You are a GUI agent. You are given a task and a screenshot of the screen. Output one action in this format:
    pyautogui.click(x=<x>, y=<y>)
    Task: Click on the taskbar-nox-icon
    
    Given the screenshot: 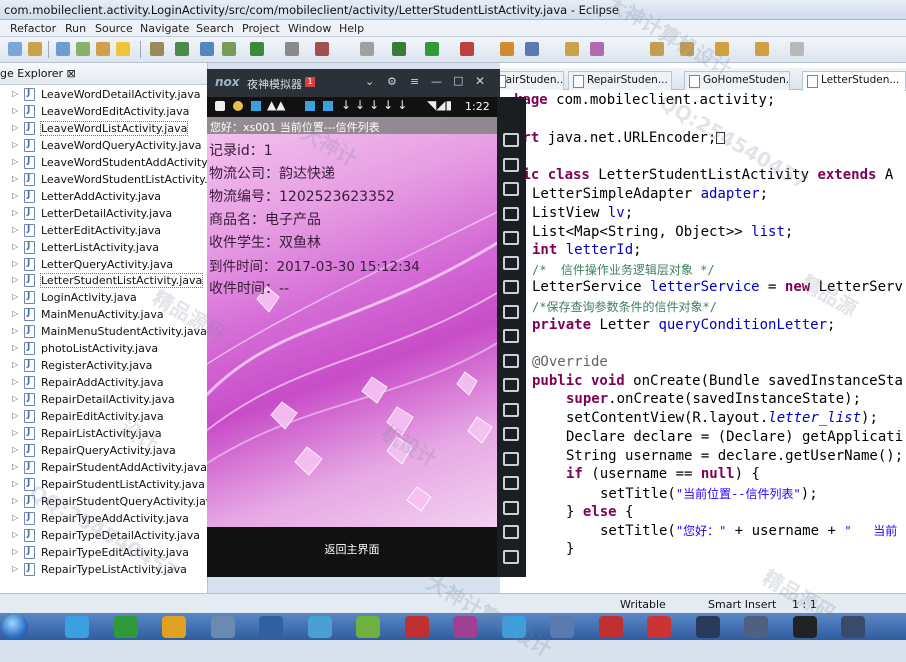 What is the action you would take?
    pyautogui.click(x=707, y=627)
    